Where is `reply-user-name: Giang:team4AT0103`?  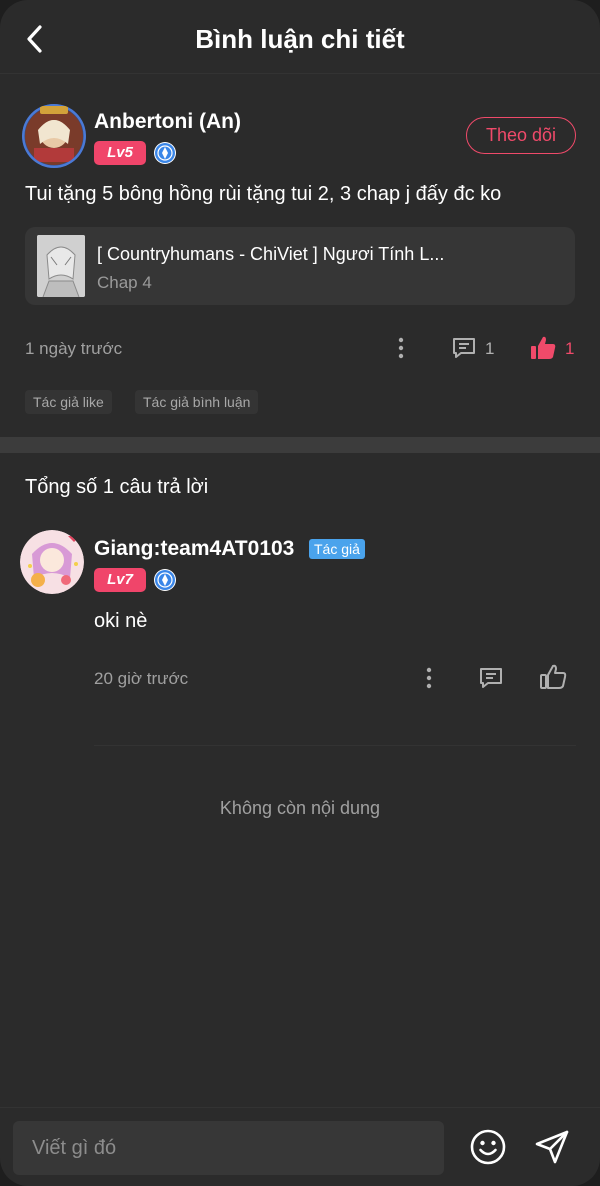
reply-user-name: Giang:team4AT0103 is located at coordinates (194, 549).